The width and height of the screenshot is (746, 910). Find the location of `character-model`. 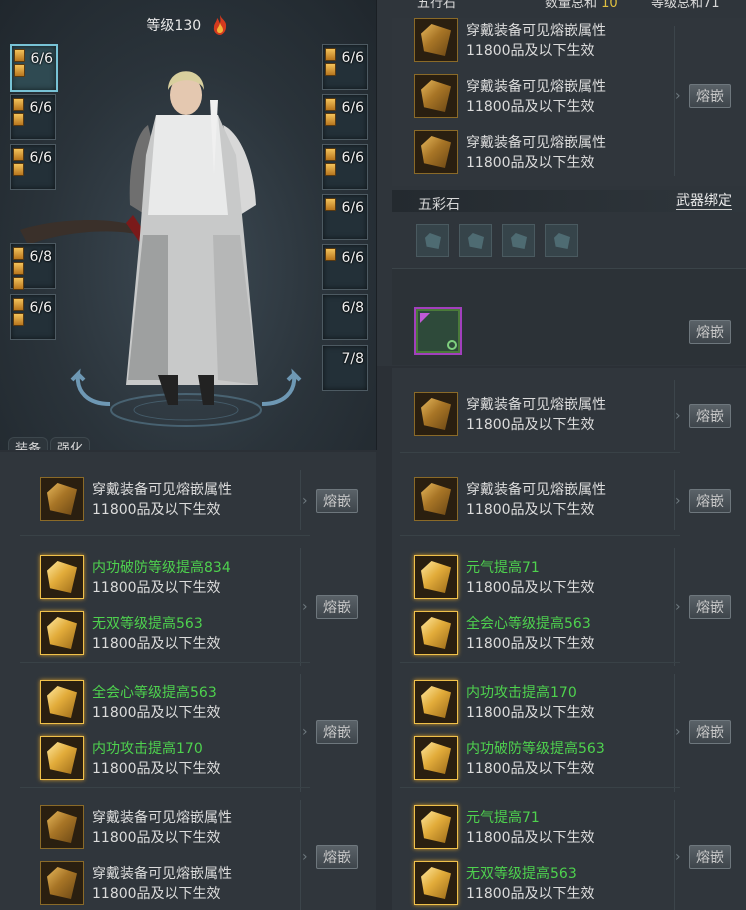

character-model is located at coordinates (141, 249).